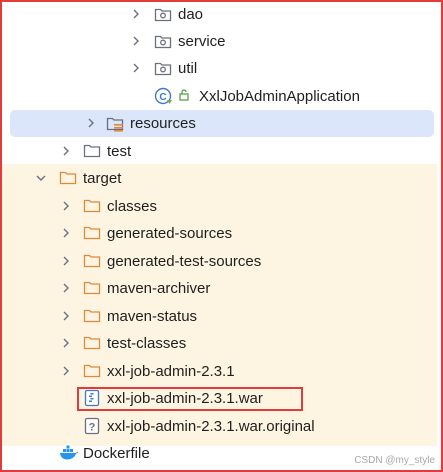 The image size is (443, 472). I want to click on tree-row-label: test-classes, so click(147, 343).